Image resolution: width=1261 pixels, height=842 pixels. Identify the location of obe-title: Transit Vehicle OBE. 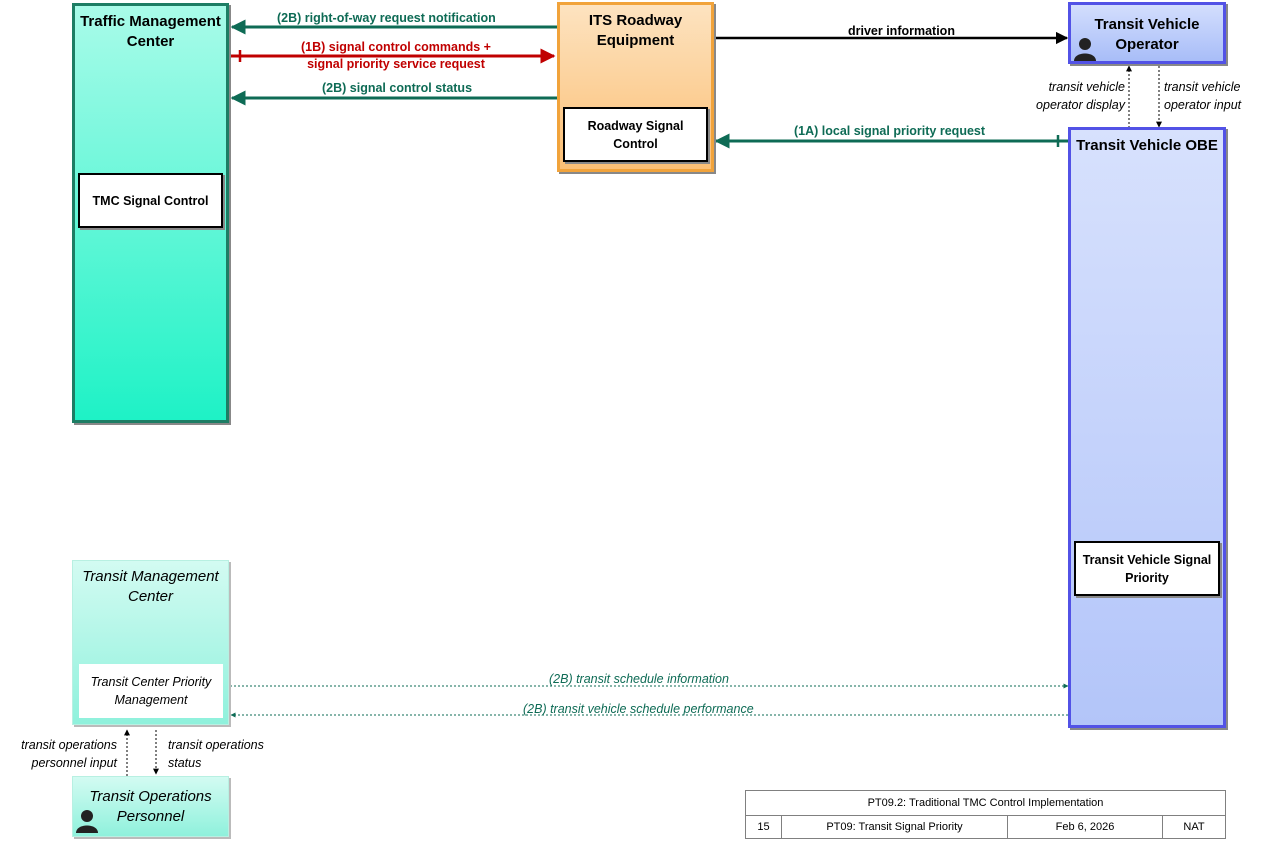
(1147, 145).